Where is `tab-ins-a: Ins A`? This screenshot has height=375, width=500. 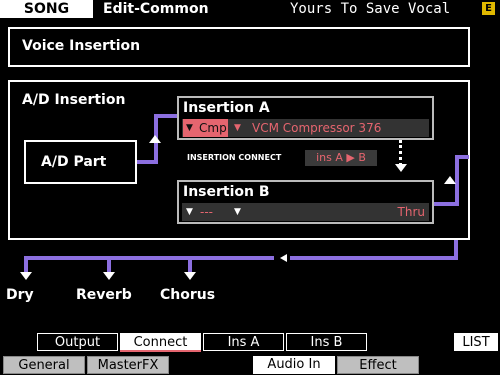
tab-ins-a: Ins A is located at coordinates (243, 342).